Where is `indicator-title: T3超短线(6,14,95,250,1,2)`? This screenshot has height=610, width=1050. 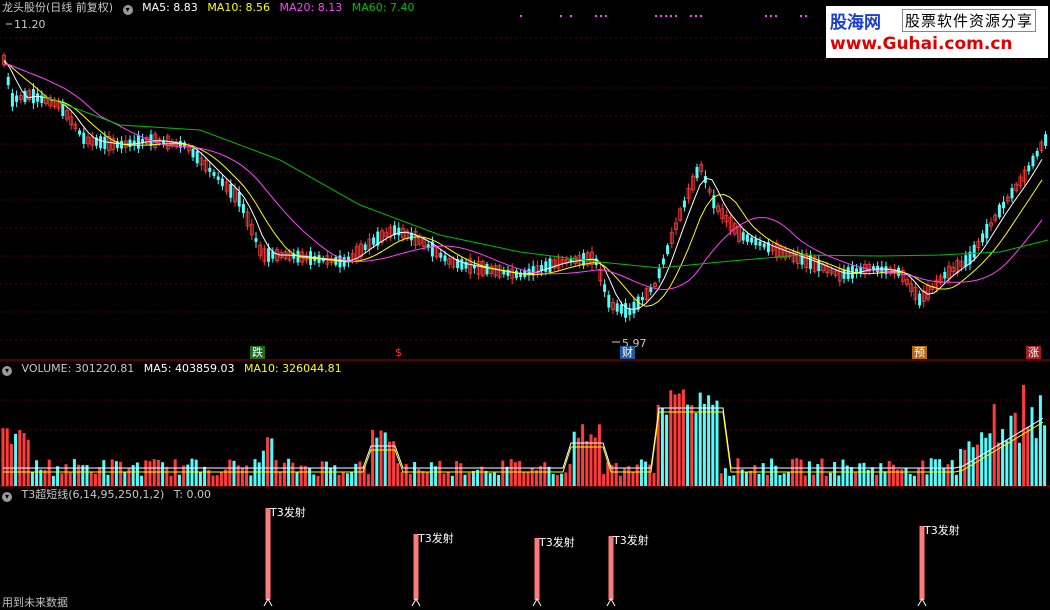
indicator-title: T3超短线(6,14,95,250,1,2) is located at coordinates (93, 494).